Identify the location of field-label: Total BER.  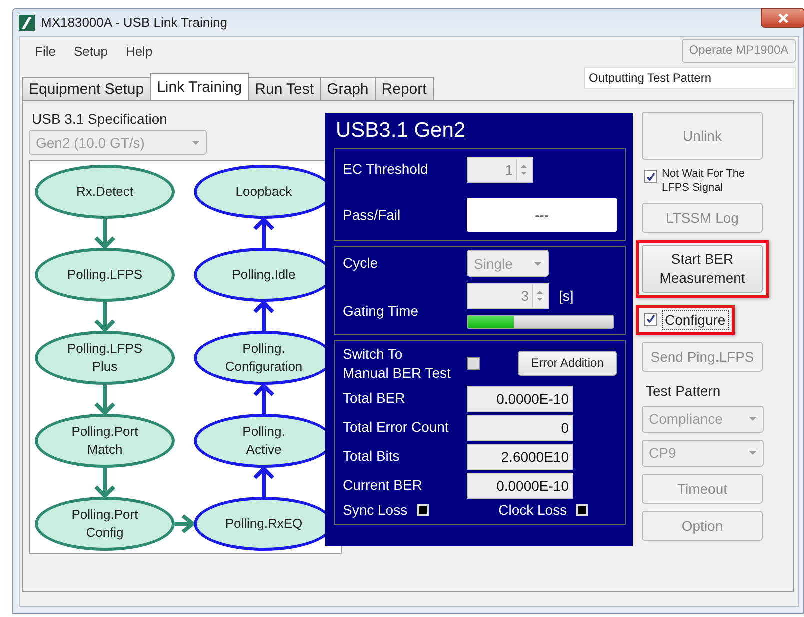
(374, 398).